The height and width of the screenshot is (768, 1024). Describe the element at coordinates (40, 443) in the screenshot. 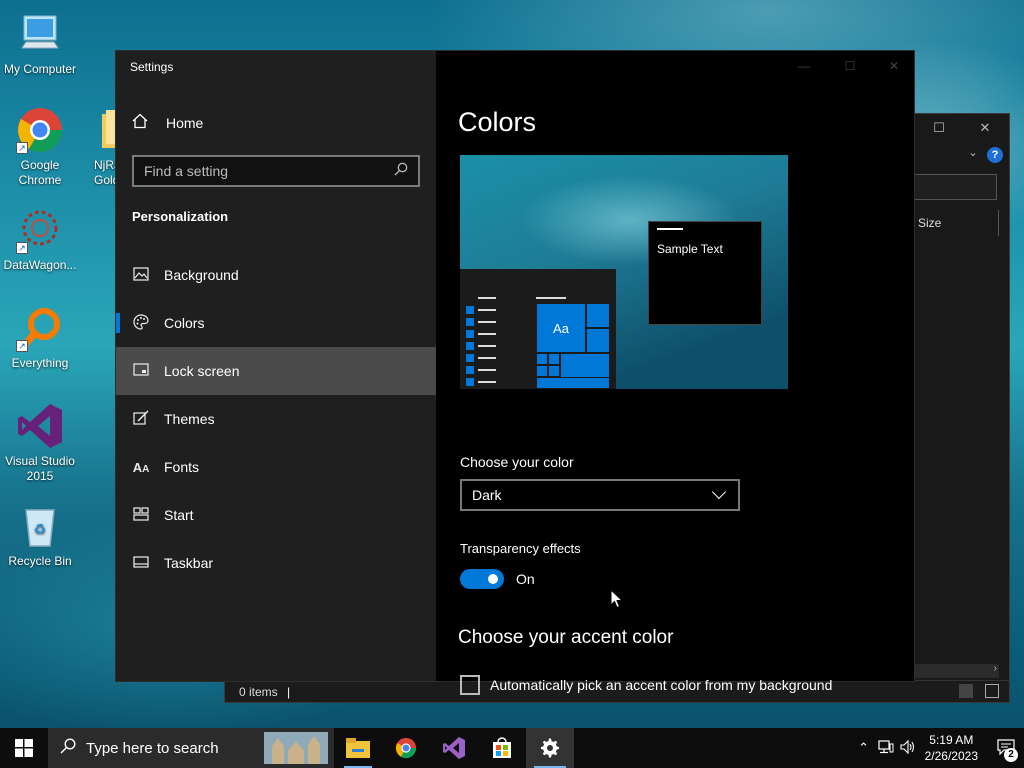

I see `desktop-icon-visual-studio: Visual Studio 2015` at that location.